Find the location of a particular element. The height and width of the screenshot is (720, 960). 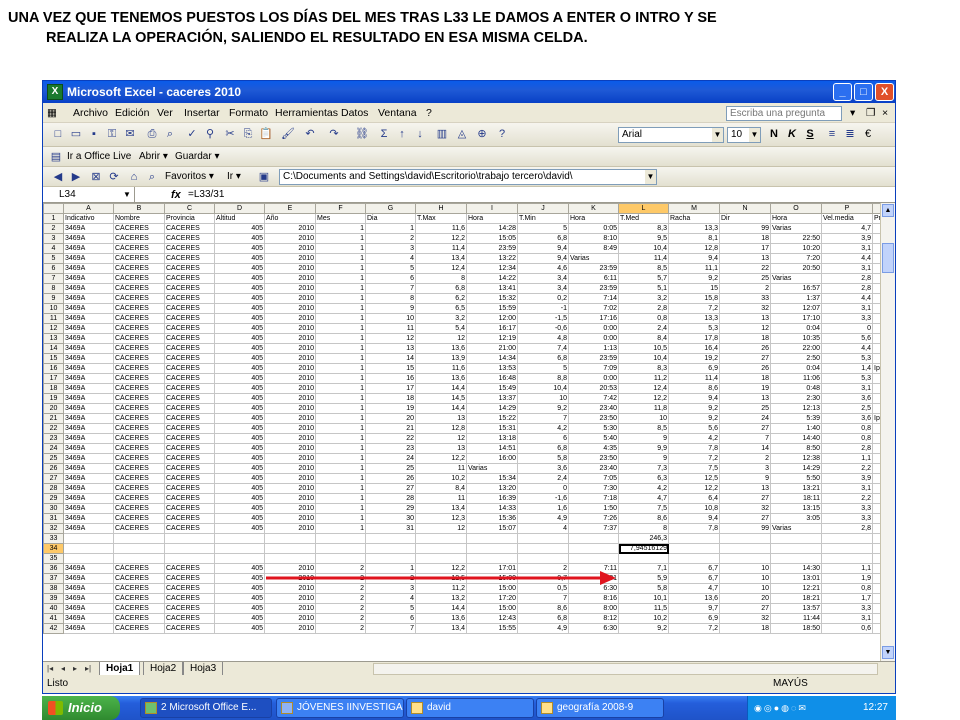

cell: 5 is located at coordinates (543, 228).